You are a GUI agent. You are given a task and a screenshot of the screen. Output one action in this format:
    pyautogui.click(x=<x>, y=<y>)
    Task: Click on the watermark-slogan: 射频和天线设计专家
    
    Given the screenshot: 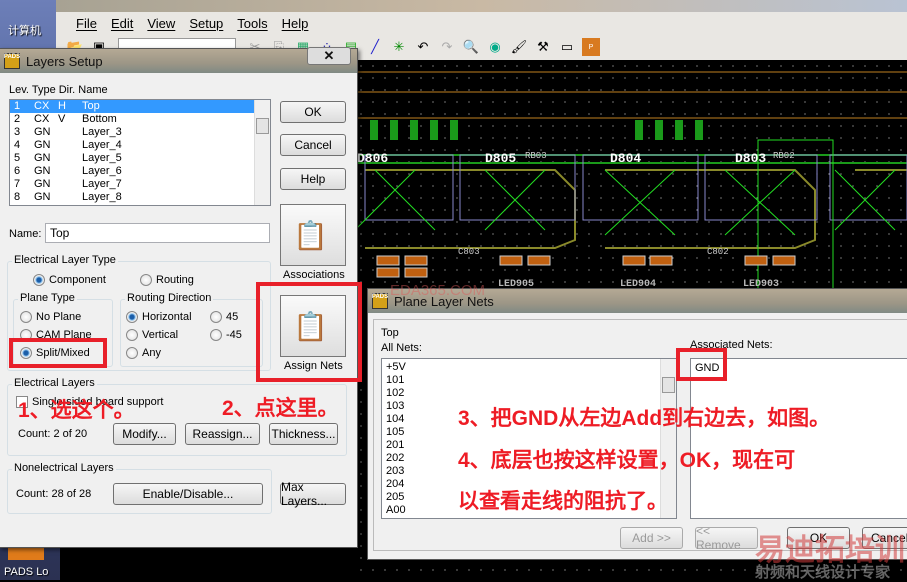 What is the action you would take?
    pyautogui.click(x=823, y=572)
    